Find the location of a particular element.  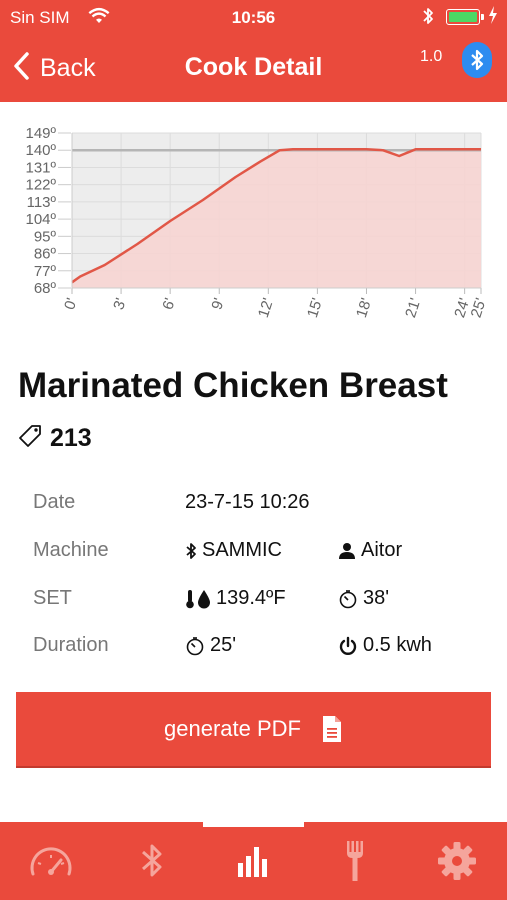

tab-dashboard is located at coordinates (50, 861).